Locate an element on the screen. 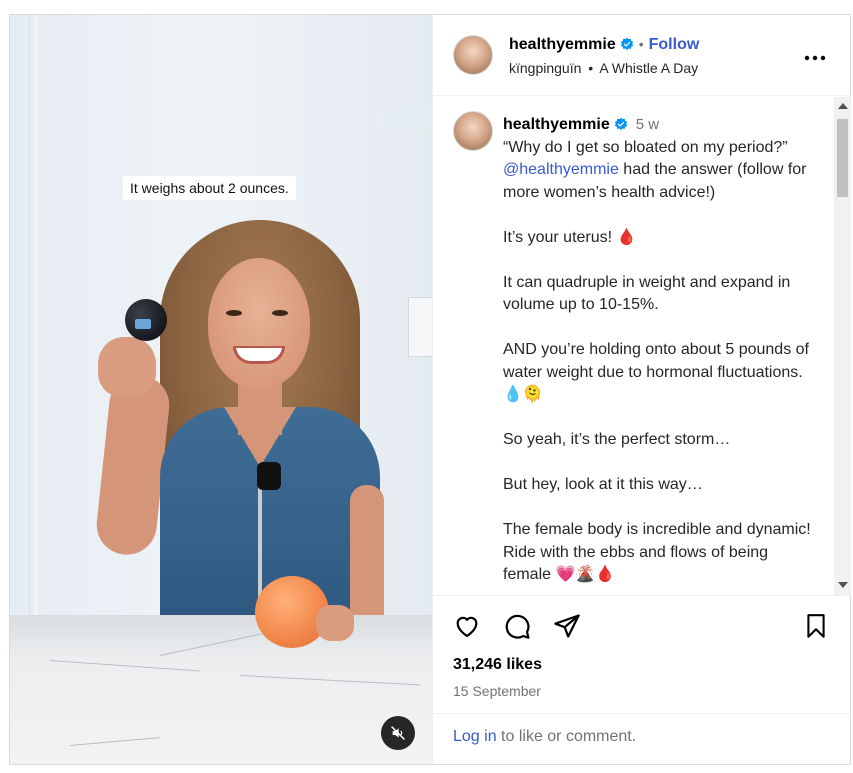  comment-icon is located at coordinates (517, 626).